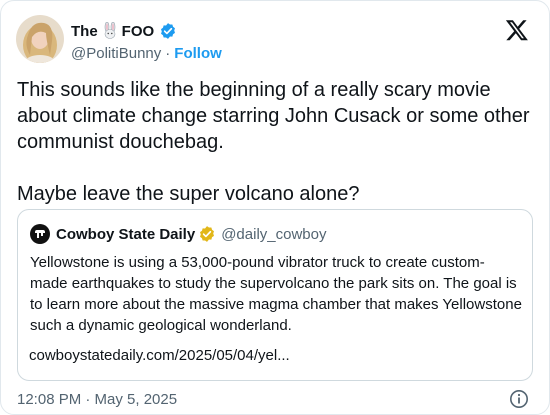 The image size is (550, 415). What do you see at coordinates (168, 31) in the screenshot?
I see `verified-badge-icon` at bounding box center [168, 31].